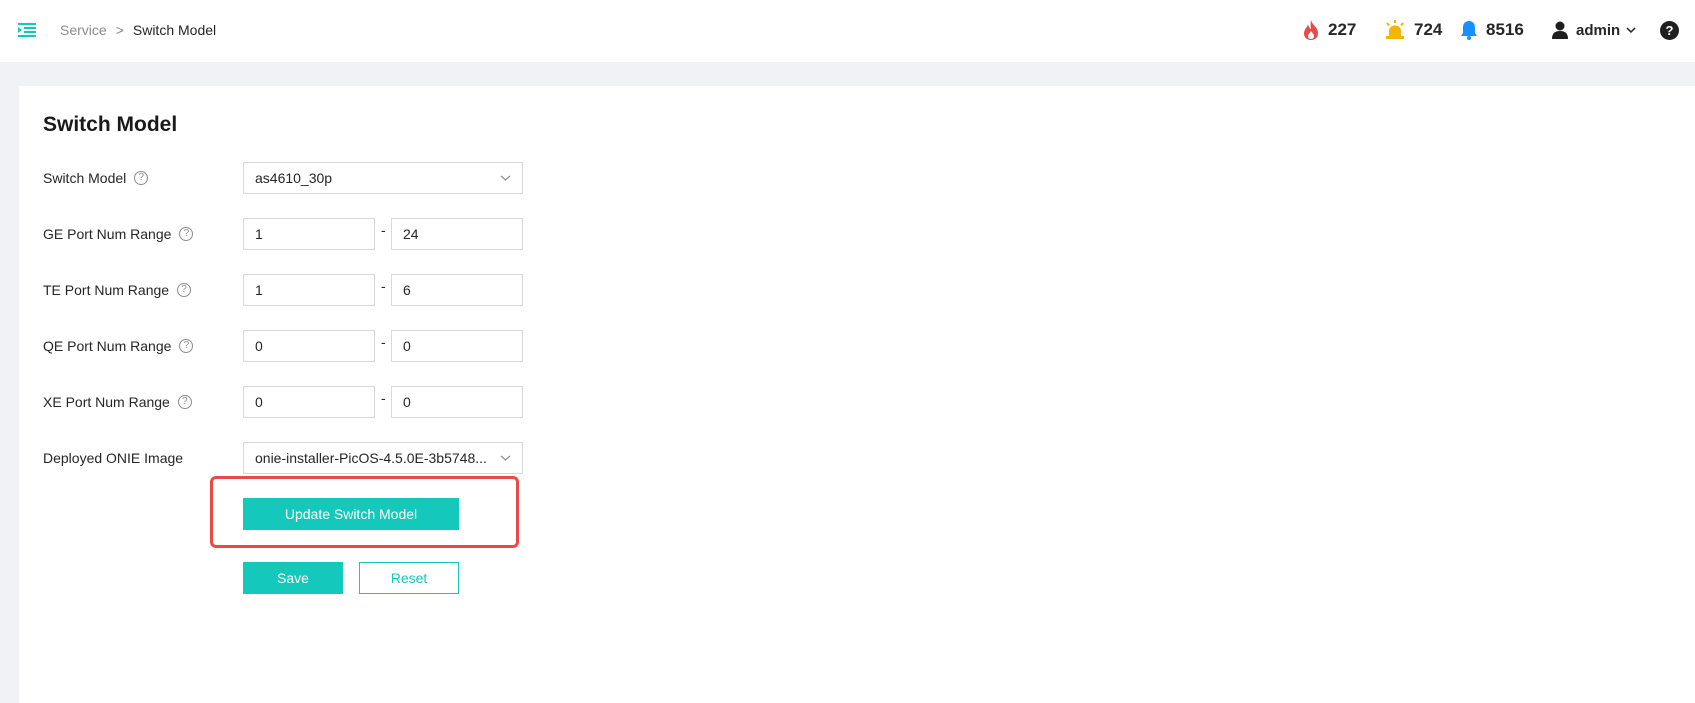  I want to click on xe-range-from-input: 0, so click(309, 402).